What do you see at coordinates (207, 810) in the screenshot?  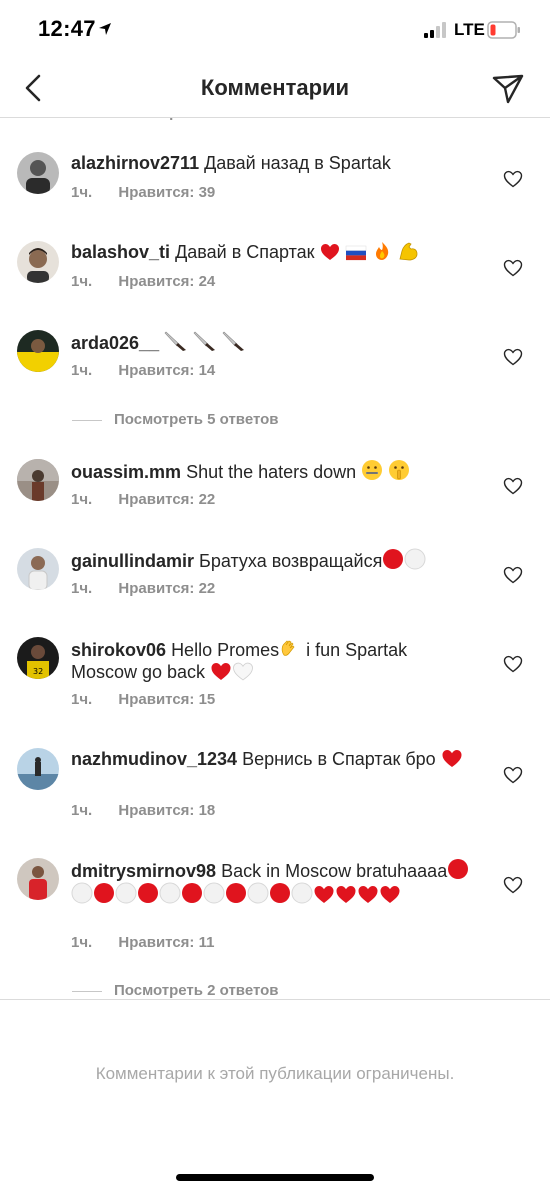 I see `likes-count: 18` at bounding box center [207, 810].